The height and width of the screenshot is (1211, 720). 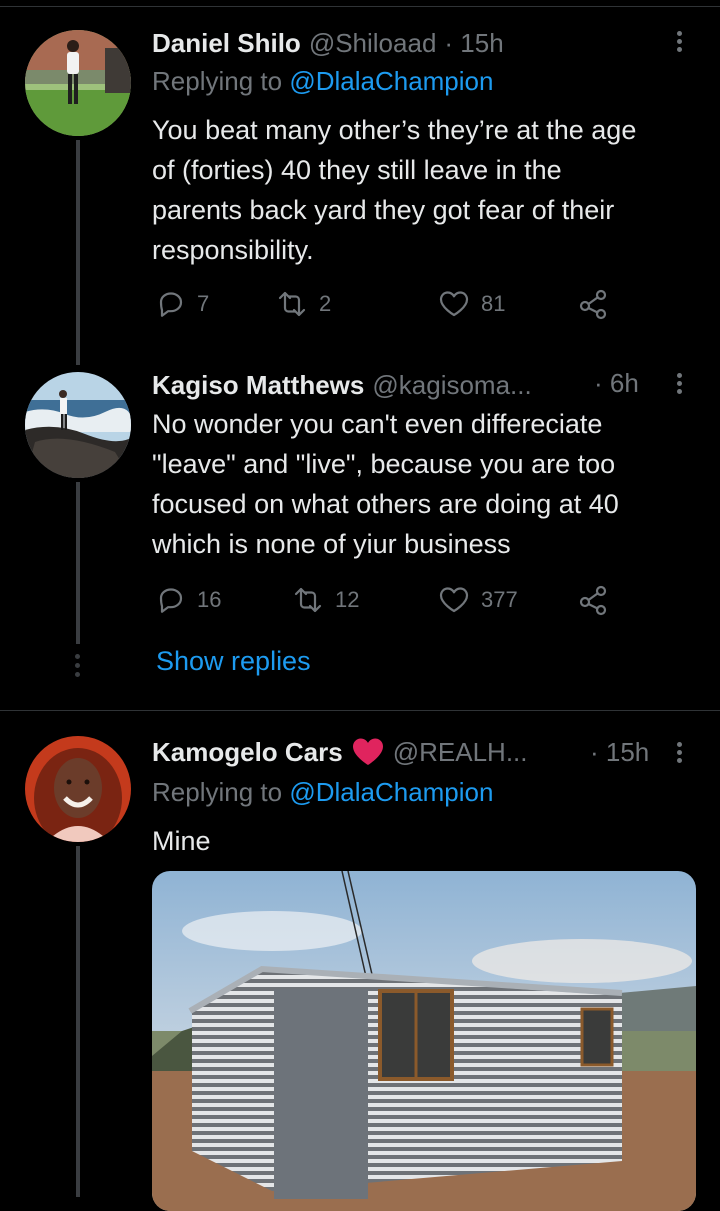 I want to click on tweet-text-line: which is none of yiur business, so click(x=331, y=544).